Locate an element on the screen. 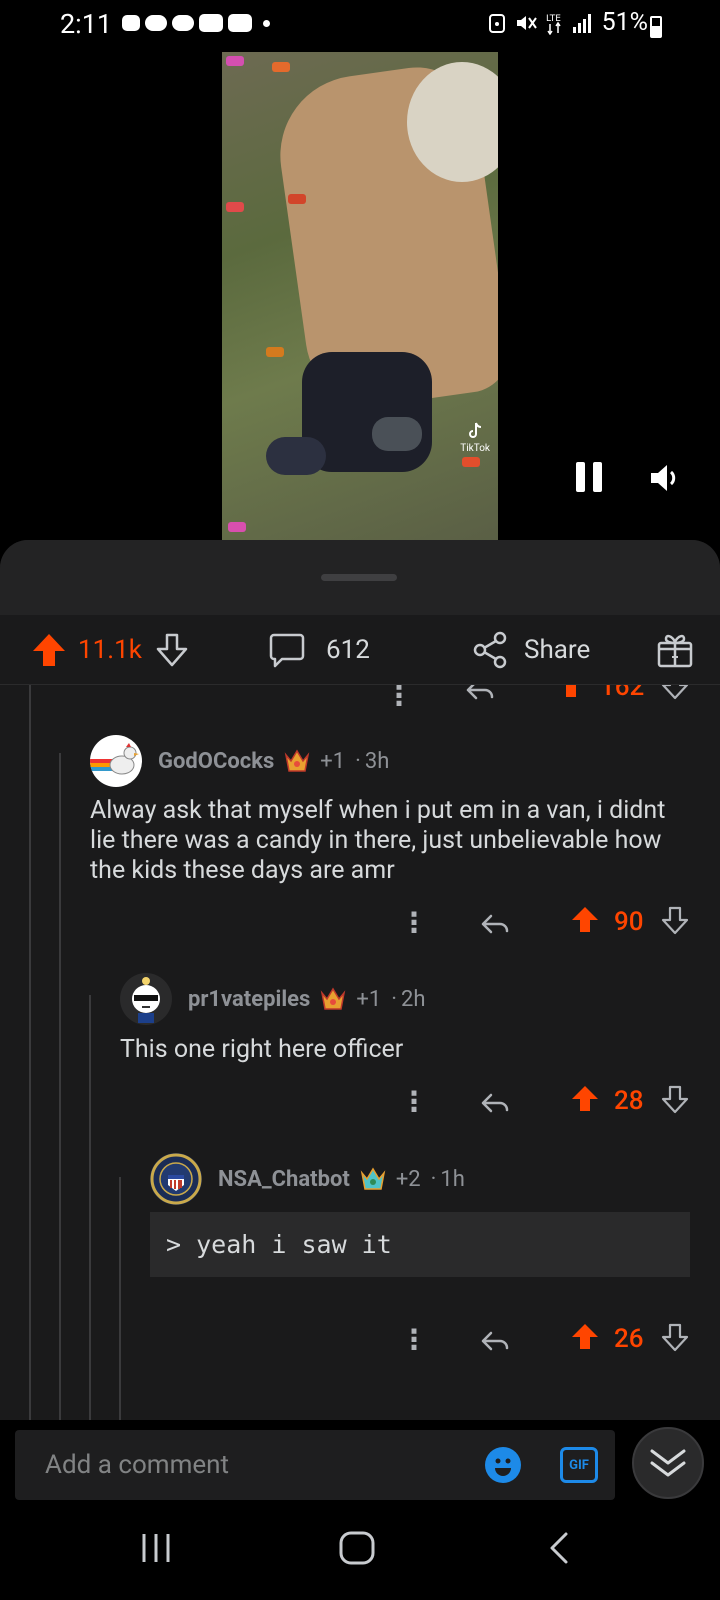 This screenshot has width=720, height=1600. youtube-icon is located at coordinates (211, 23).